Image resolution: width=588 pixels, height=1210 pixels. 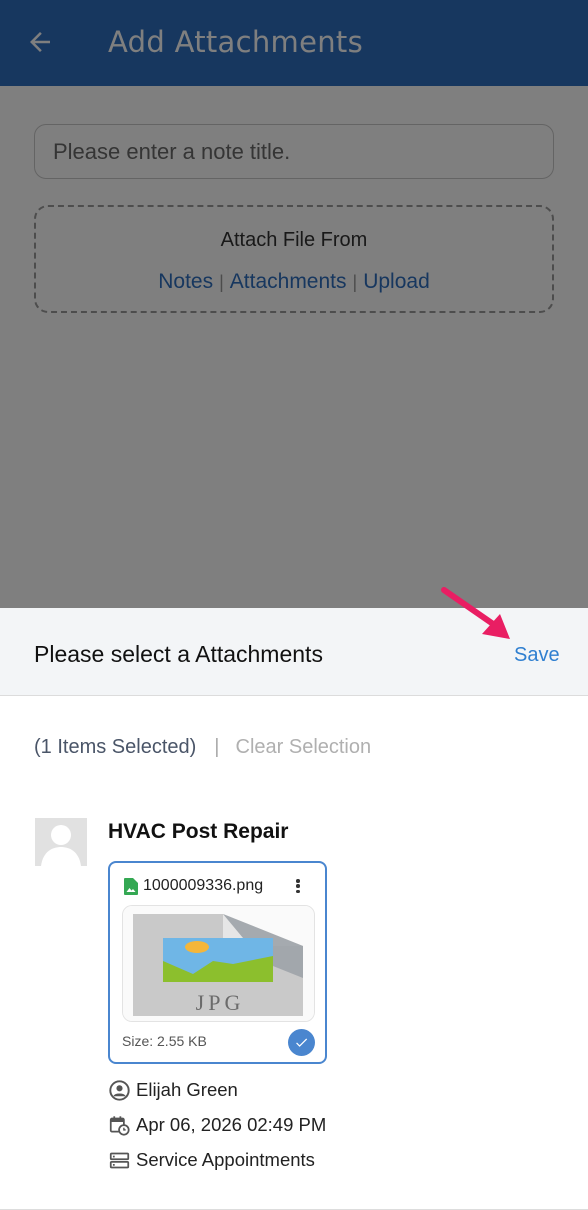 What do you see at coordinates (131, 886) in the screenshot?
I see `image-file-icon` at bounding box center [131, 886].